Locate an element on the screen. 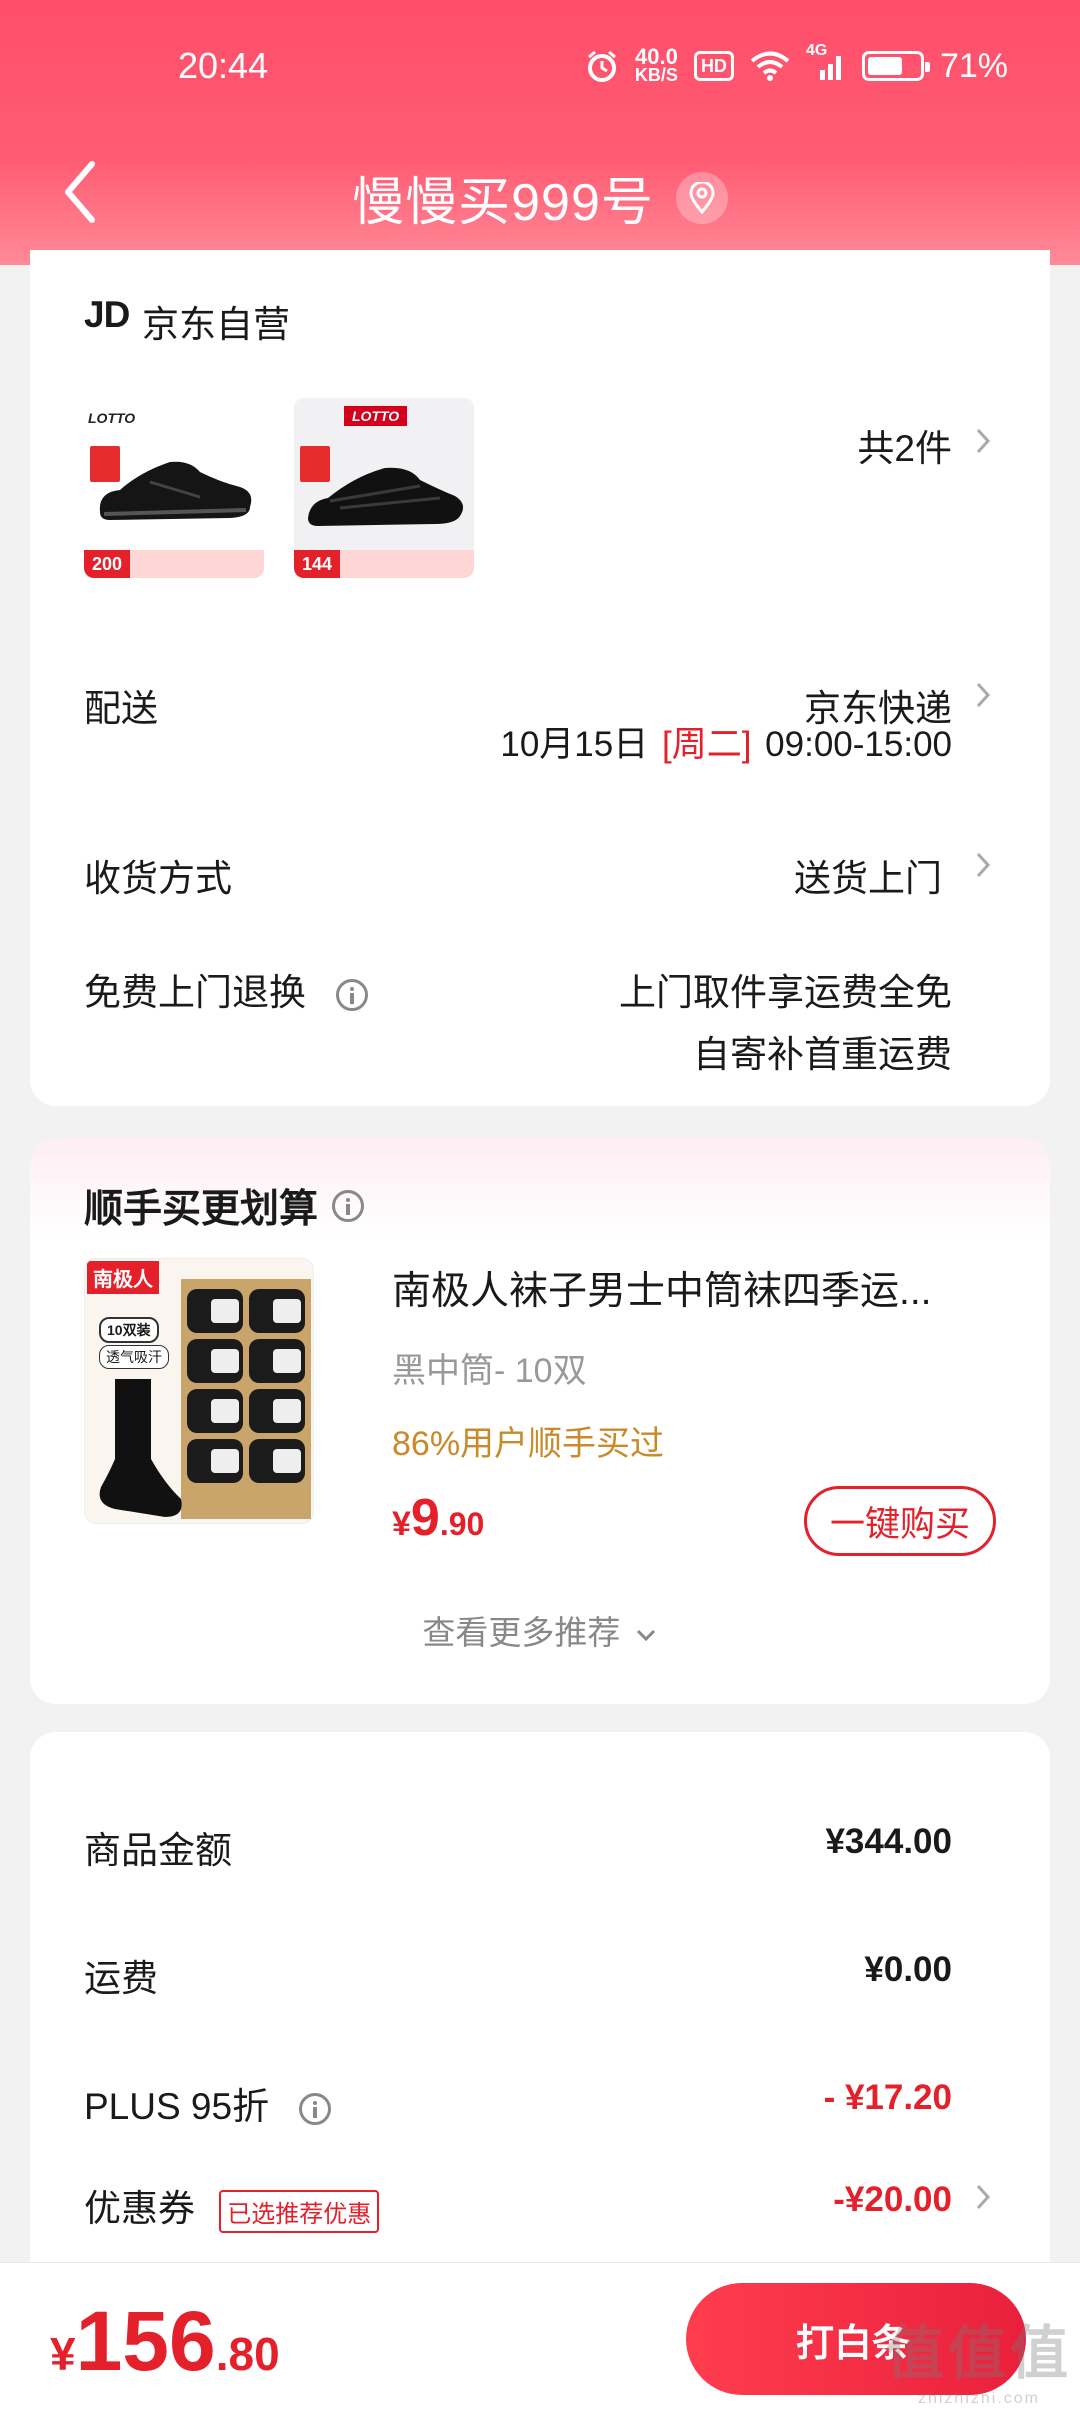 The image size is (1080, 2412). coupon-tag: 已选推荐优惠 is located at coordinates (299, 2211).